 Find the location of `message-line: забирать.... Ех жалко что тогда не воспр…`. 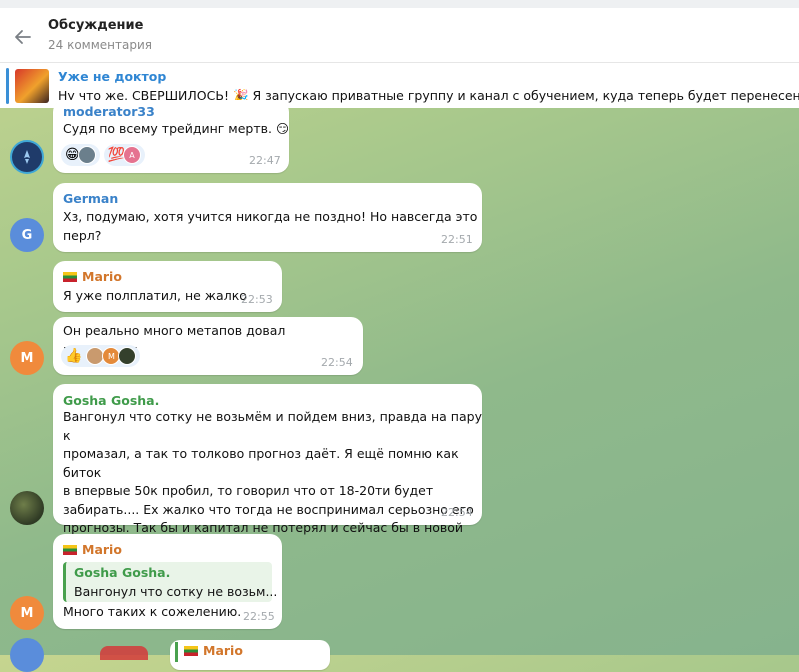

message-line: забирать.... Ех жалко что тогда не воспр… is located at coordinates (268, 509).